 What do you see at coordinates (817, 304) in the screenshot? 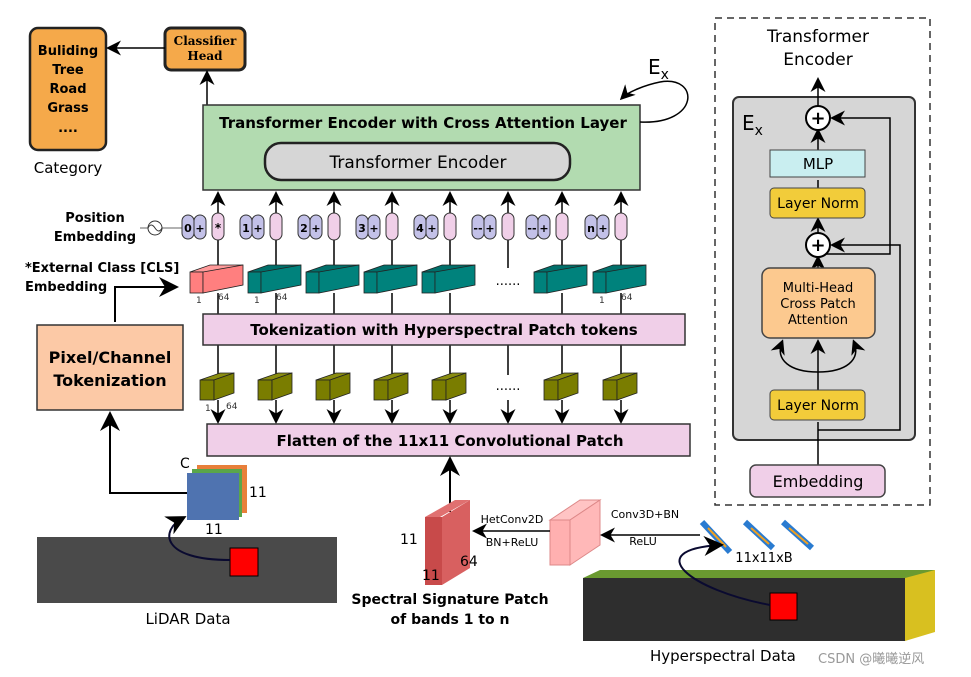
I see `attention-label: Cross Patch` at bounding box center [817, 304].